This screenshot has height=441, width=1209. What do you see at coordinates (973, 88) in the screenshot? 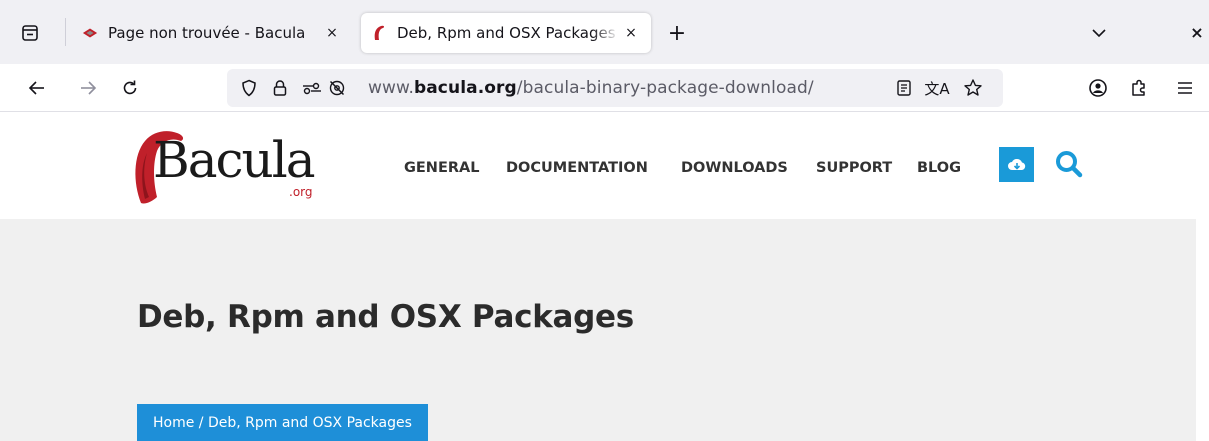
I see `bookmark-star-icon` at bounding box center [973, 88].